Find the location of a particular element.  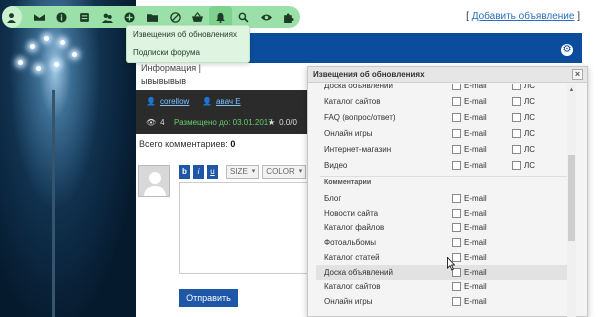

subscription-row: Интернет-магазин E-mail ЛС is located at coordinates (442, 149).